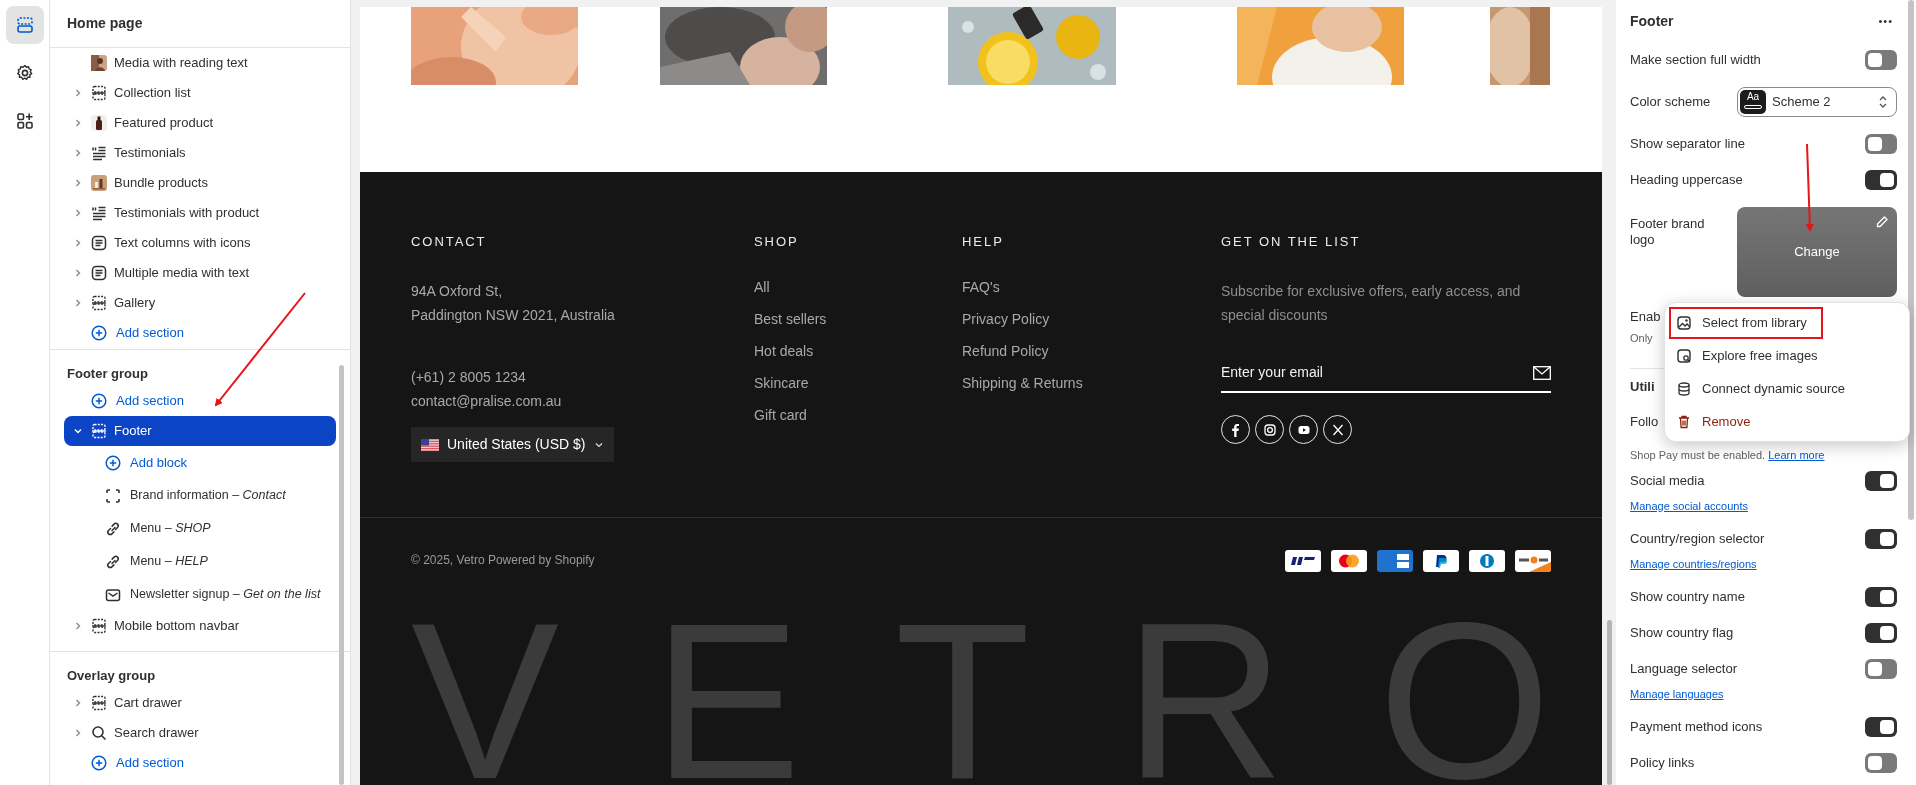 The height and width of the screenshot is (785, 1916). I want to click on email-text: contact@pralise.com.au, so click(486, 401).